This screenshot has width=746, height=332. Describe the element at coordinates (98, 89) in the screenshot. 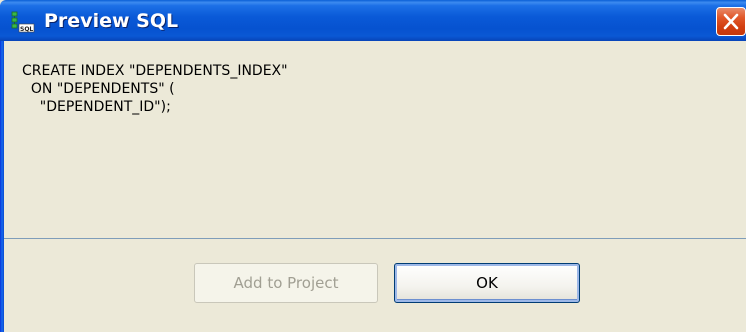

I see `sql-line: ON "DEPENDENTS" (` at that location.